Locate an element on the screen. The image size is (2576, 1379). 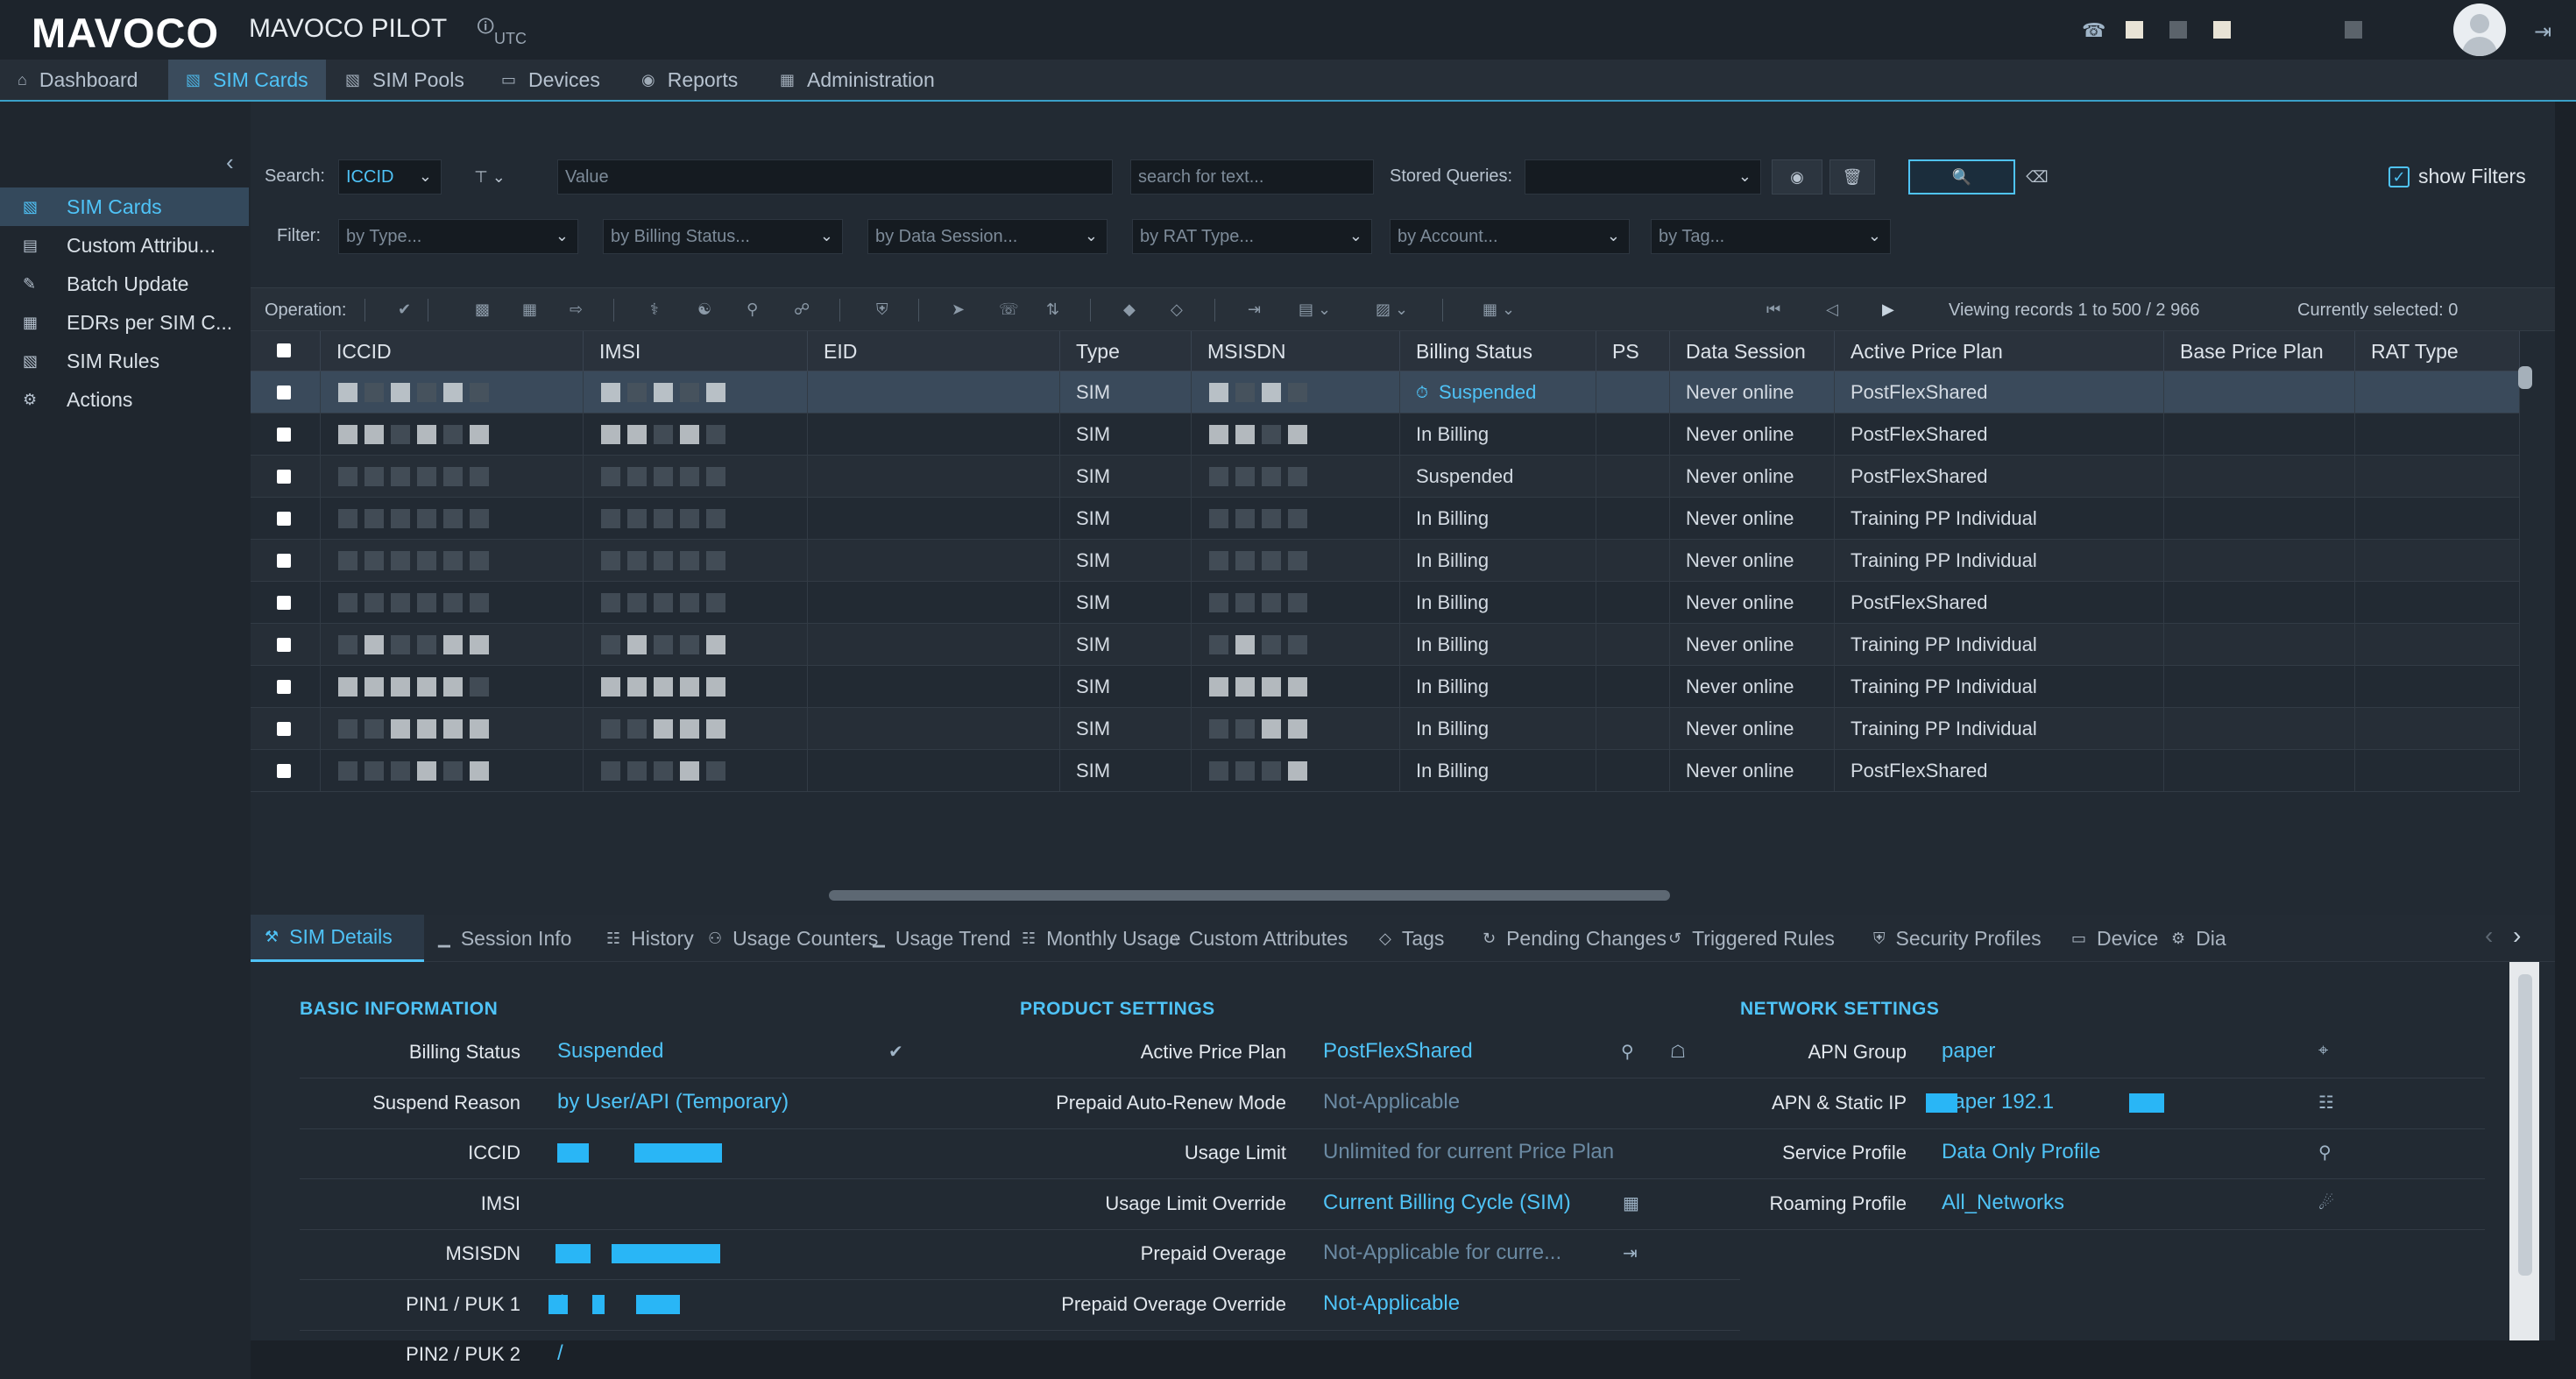
network-icon: ☷ is located at coordinates (2326, 1103).